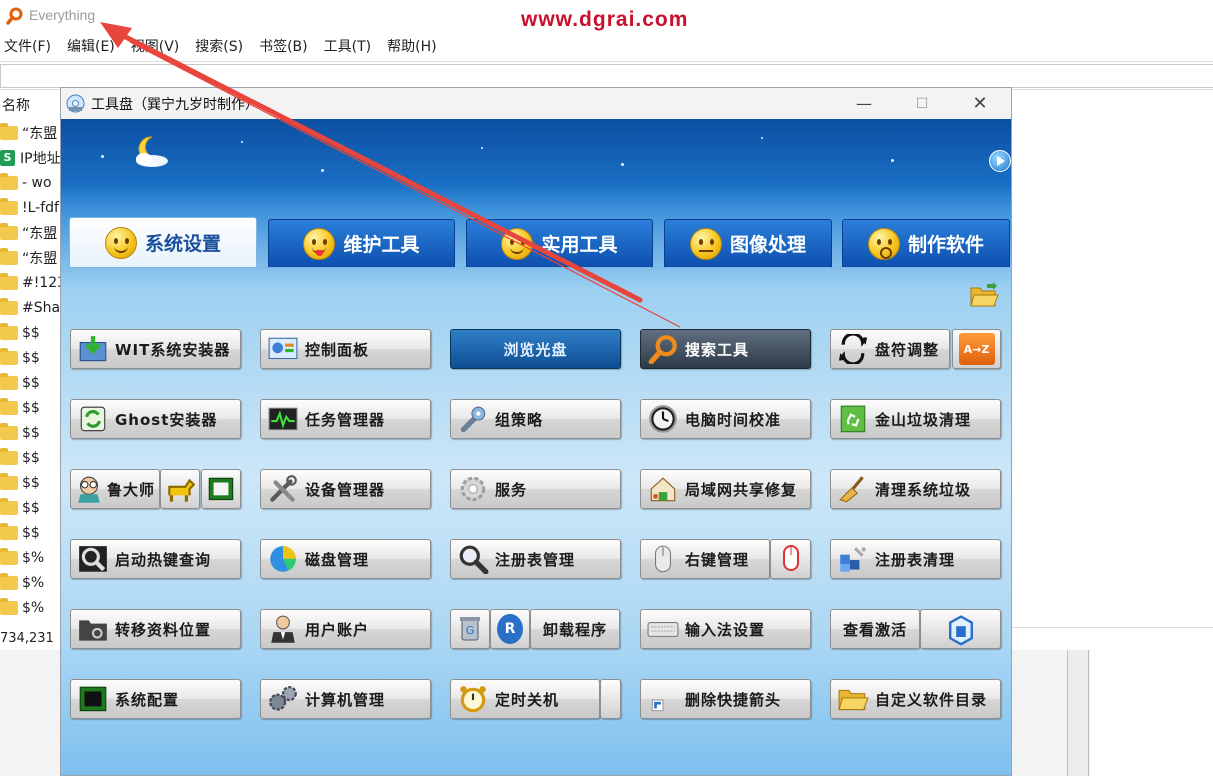  I want to click on uninstall-registry-button: R, so click(510, 629).